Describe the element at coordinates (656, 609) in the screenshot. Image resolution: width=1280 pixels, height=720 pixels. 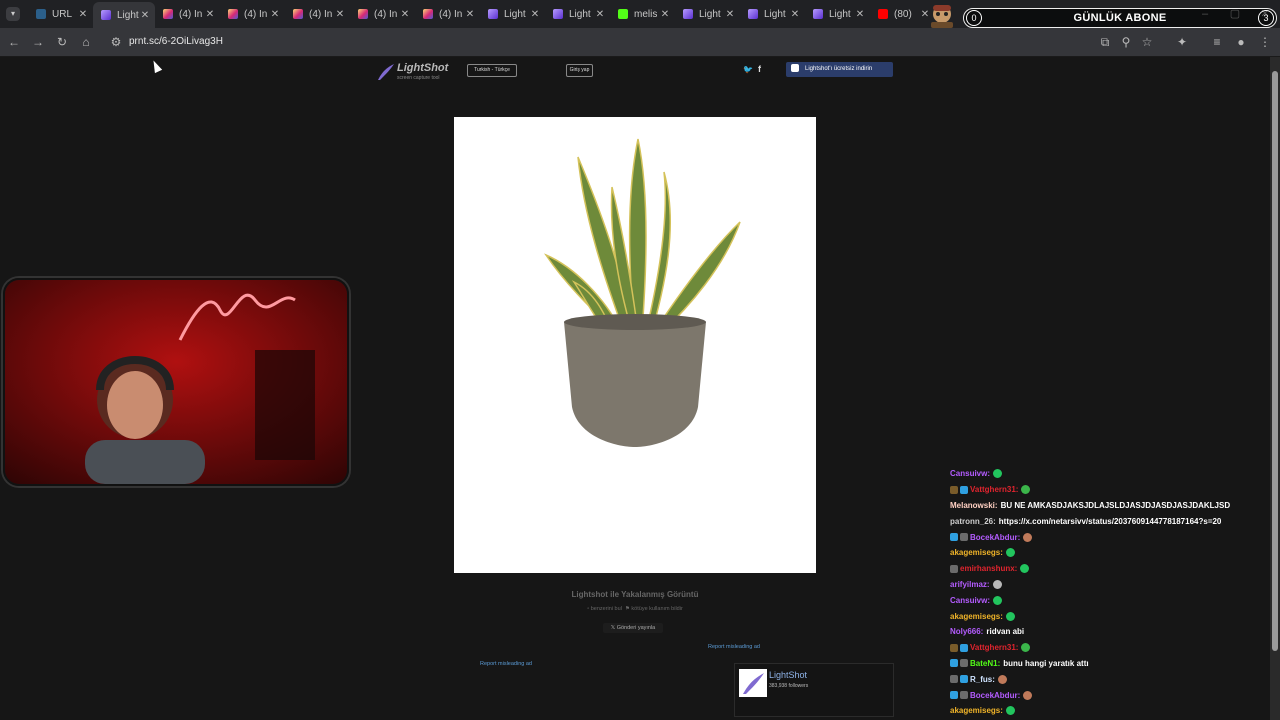
I see `report-abuse-link: kötüye kullanım bildir` at that location.